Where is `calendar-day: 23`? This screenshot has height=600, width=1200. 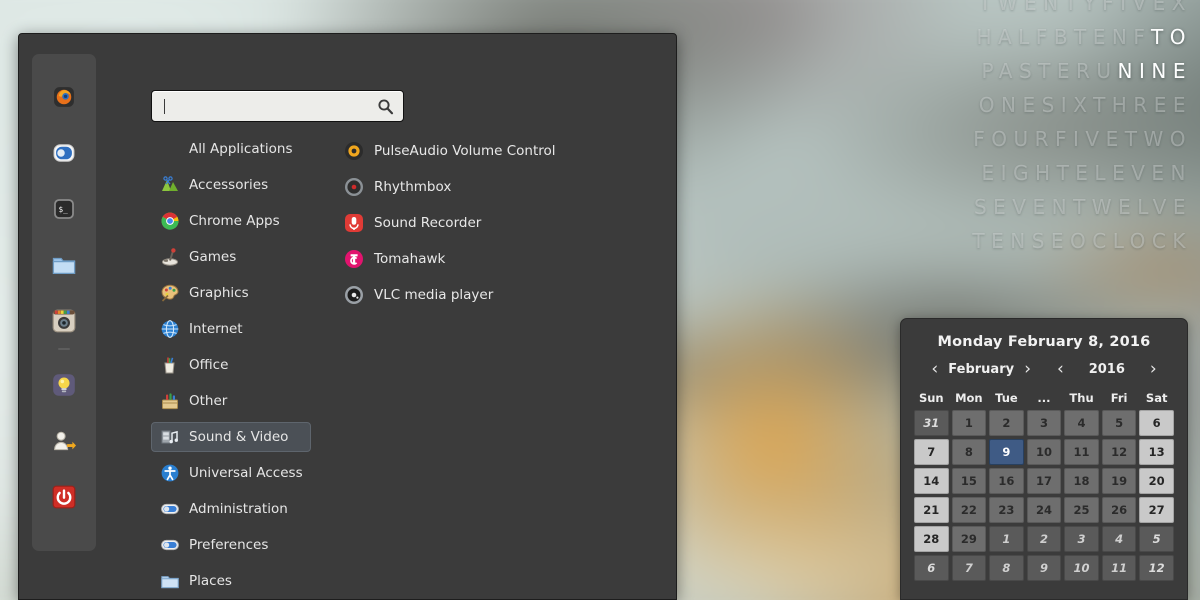 calendar-day: 23 is located at coordinates (1006, 510).